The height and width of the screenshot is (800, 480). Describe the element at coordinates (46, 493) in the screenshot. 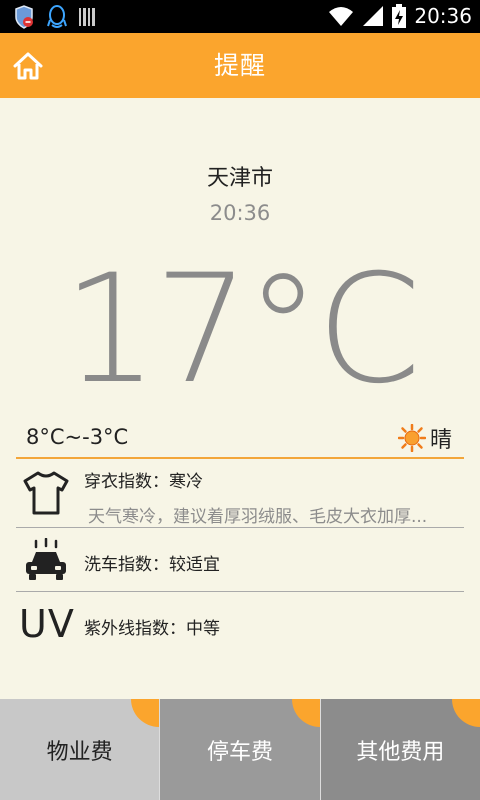

I see `tshirt-icon` at that location.